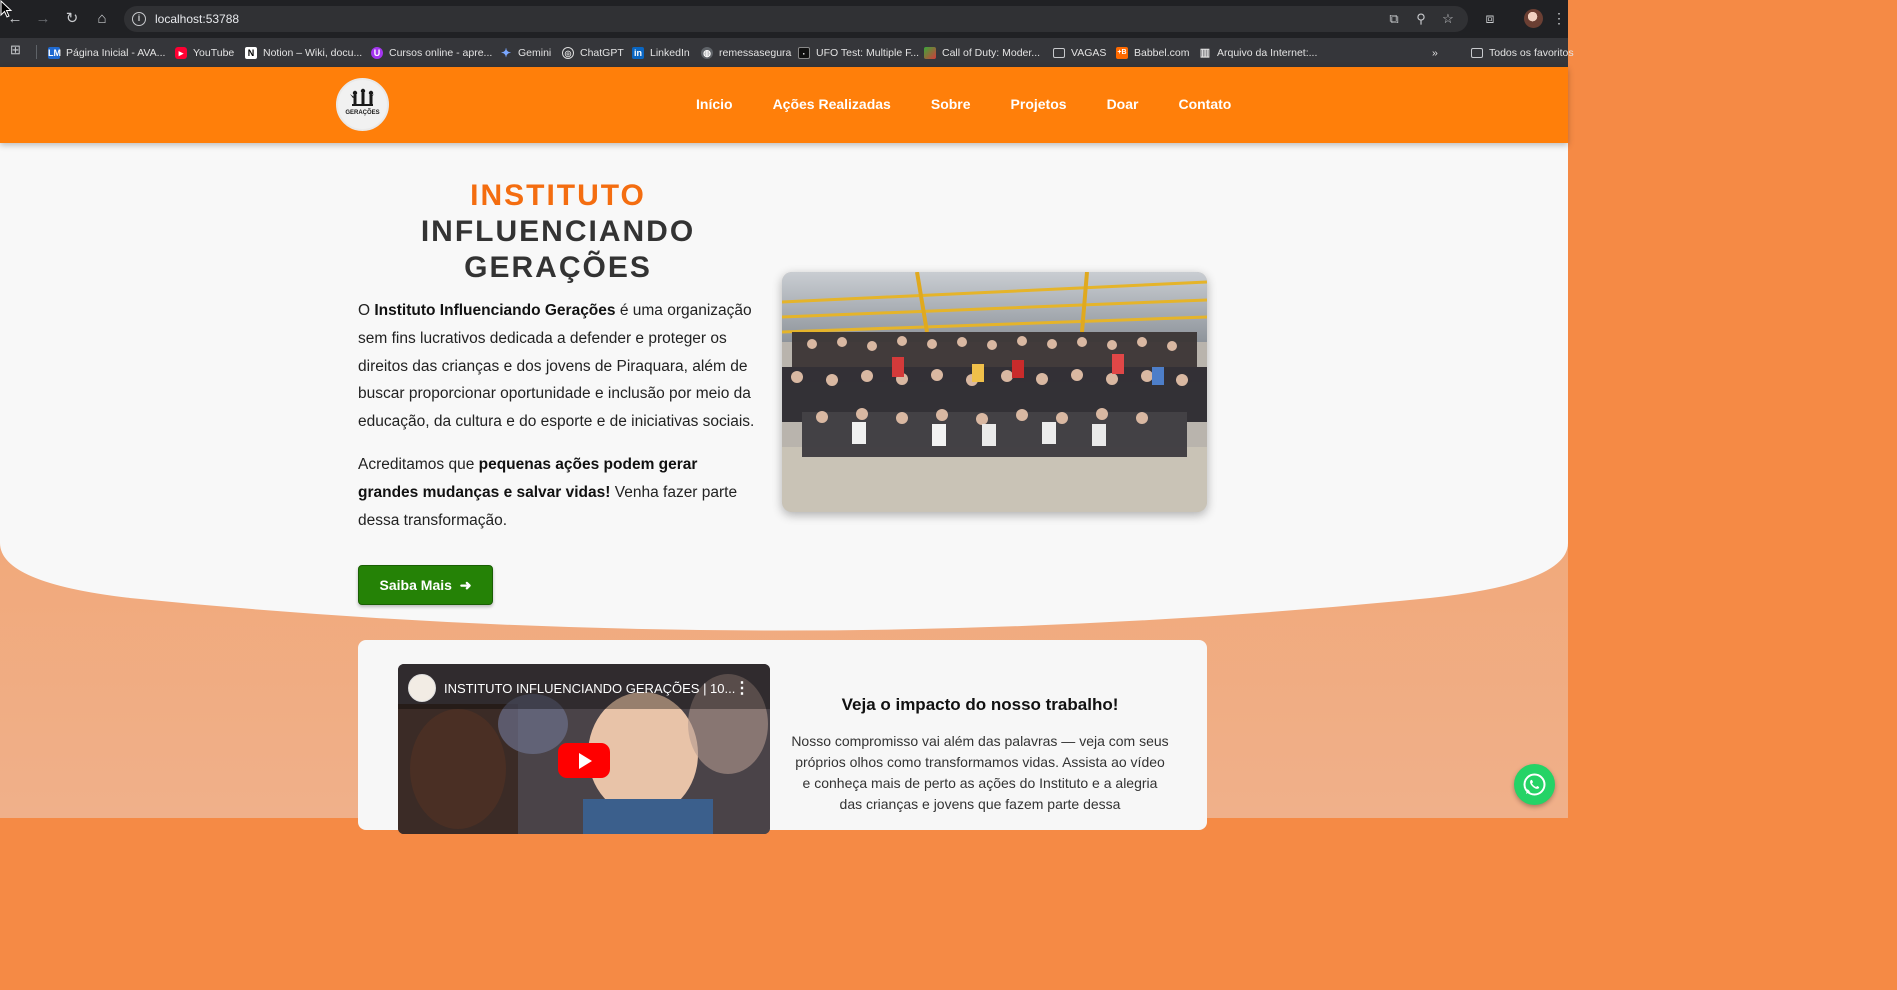 This screenshot has width=1897, height=990. Describe the element at coordinates (197, 19) in the screenshot. I see `url-text: localhost:53788` at that location.